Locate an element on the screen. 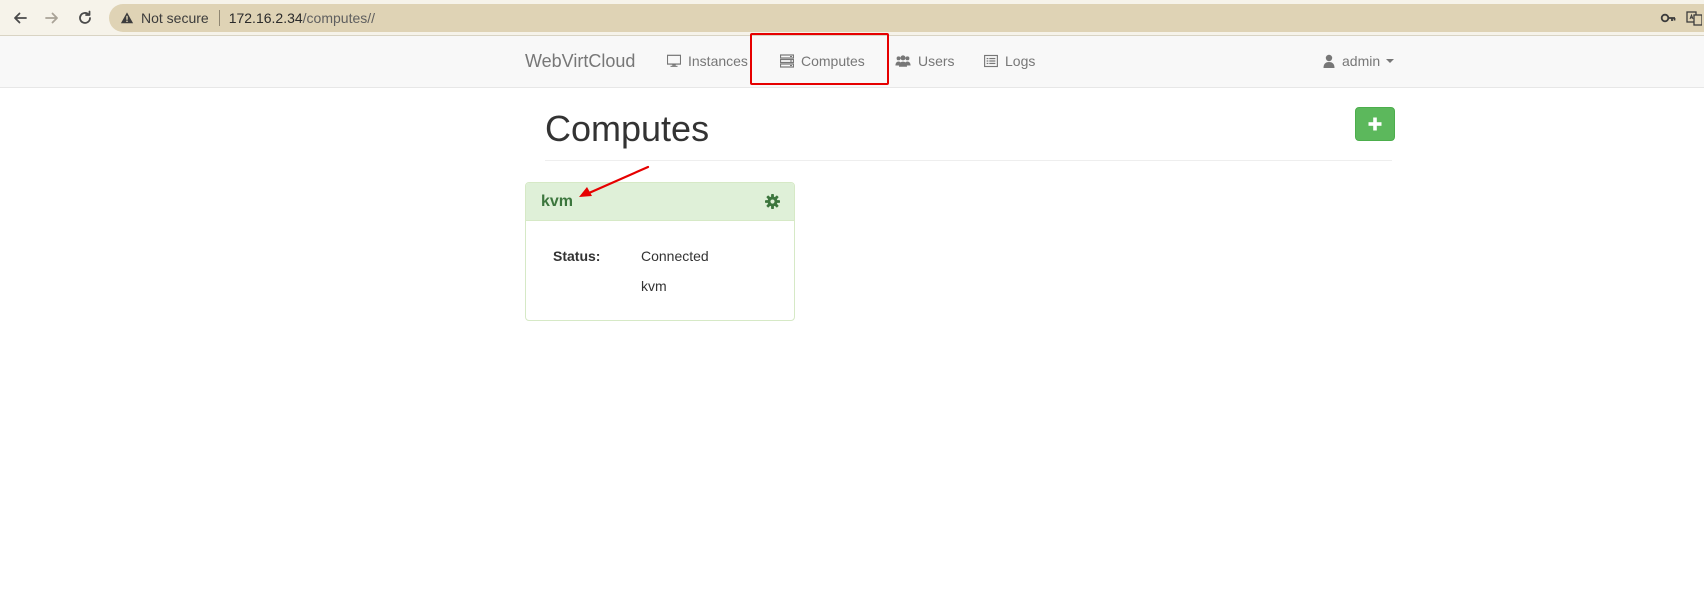 The image size is (1704, 596). gear-icon is located at coordinates (772, 201).